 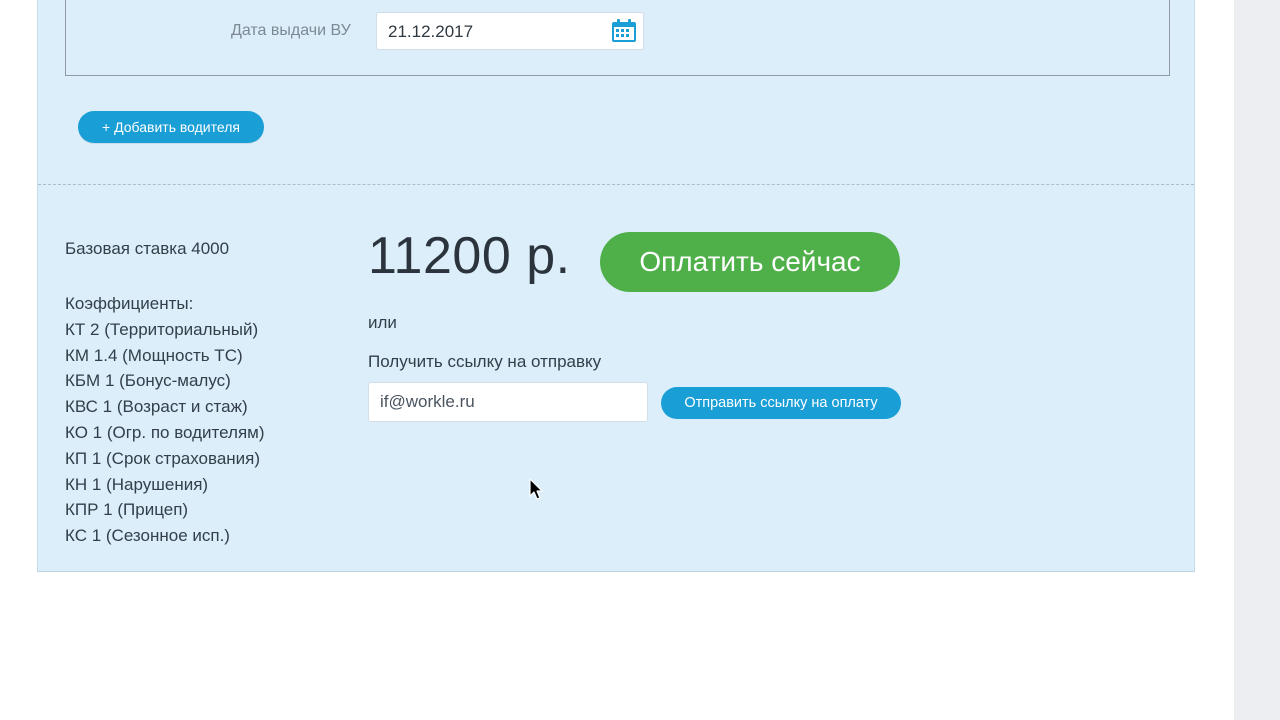 I want to click on section-divider, so click(x=616, y=184).